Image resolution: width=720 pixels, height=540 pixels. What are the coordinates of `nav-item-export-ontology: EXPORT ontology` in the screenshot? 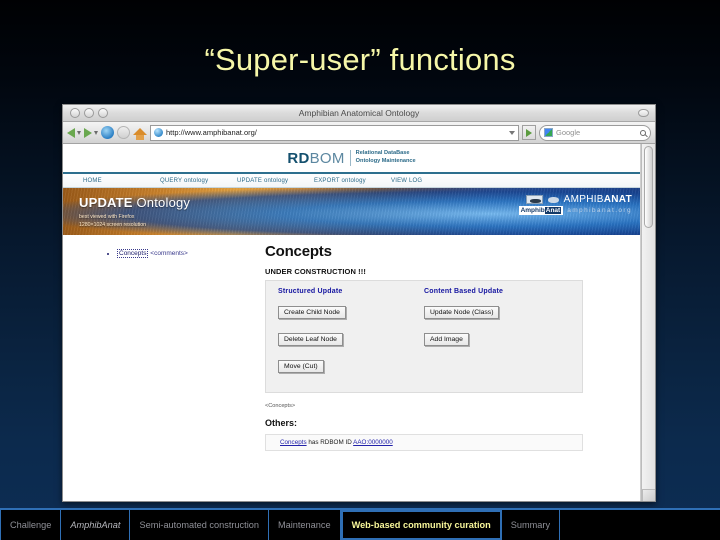 It's located at (352, 181).